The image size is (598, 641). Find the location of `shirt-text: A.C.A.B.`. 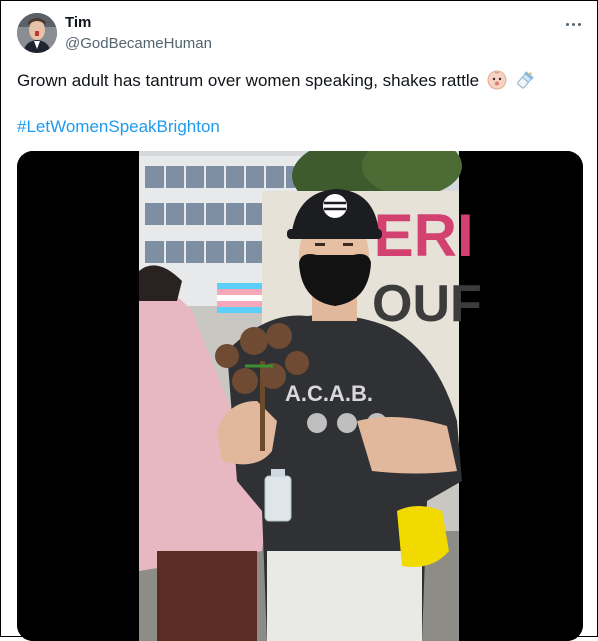

shirt-text: A.C.A.B. is located at coordinates (329, 393).